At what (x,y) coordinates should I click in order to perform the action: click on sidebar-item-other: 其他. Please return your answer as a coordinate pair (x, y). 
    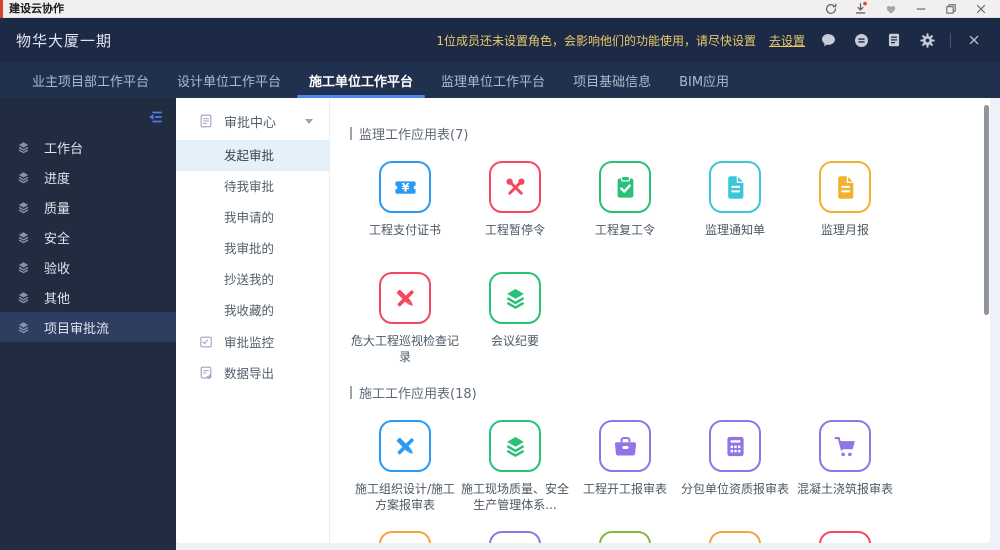
    Looking at the image, I should click on (88, 297).